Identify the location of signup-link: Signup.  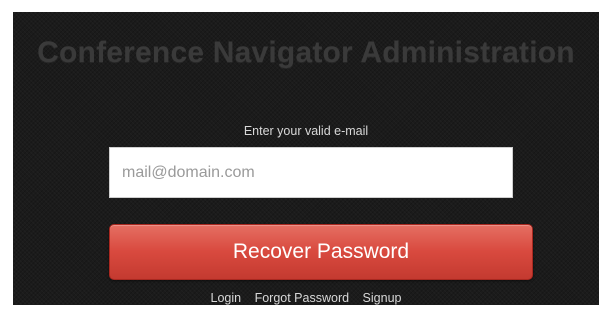
(382, 298).